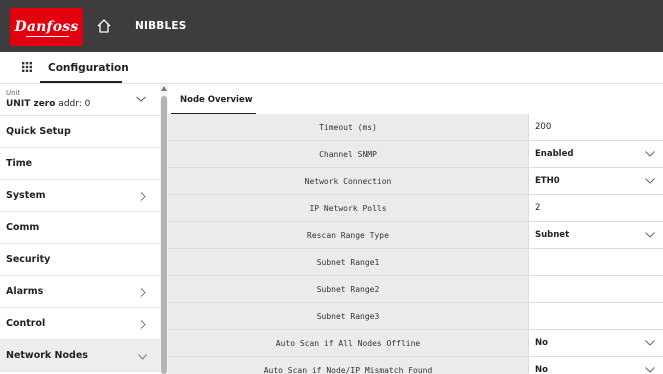  What do you see at coordinates (331, 68) in the screenshot?
I see `config-tab-row: Configuration` at bounding box center [331, 68].